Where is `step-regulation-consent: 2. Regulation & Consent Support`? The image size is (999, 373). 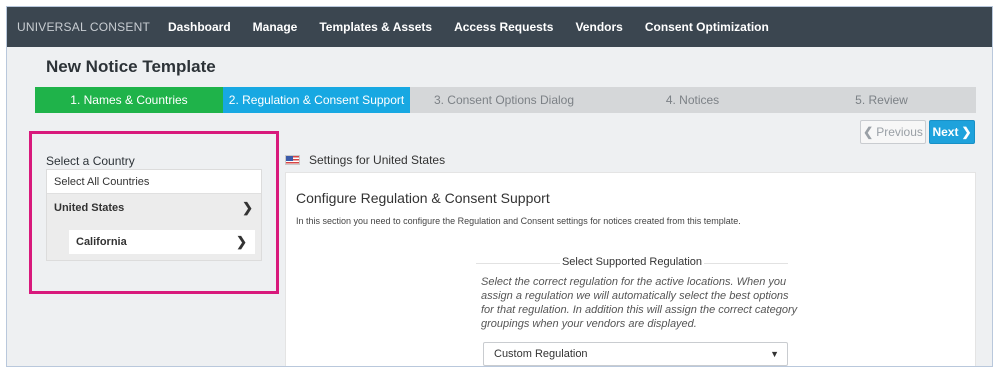 step-regulation-consent: 2. Regulation & Consent Support is located at coordinates (316, 100).